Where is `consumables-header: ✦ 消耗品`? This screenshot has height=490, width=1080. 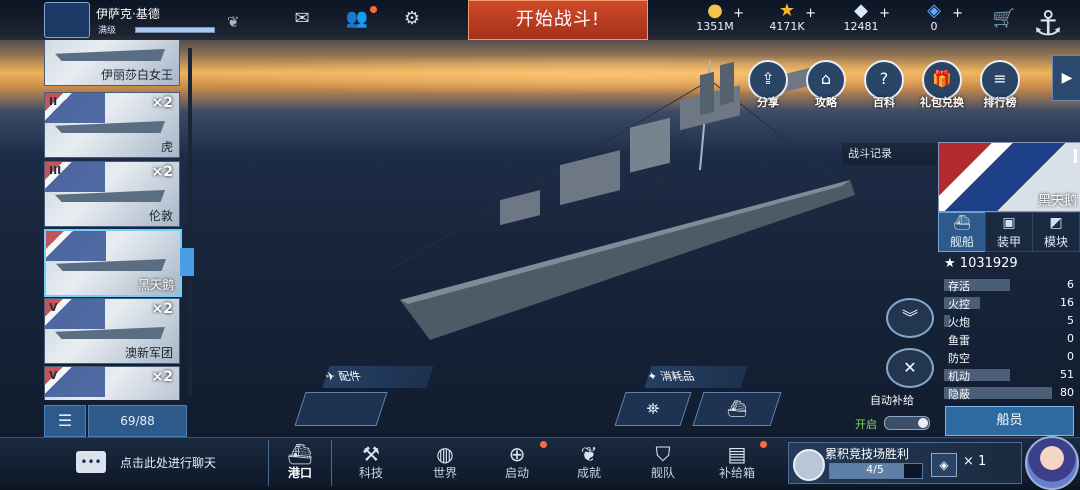
consumables-header: ✦ 消耗品 is located at coordinates (696, 377).